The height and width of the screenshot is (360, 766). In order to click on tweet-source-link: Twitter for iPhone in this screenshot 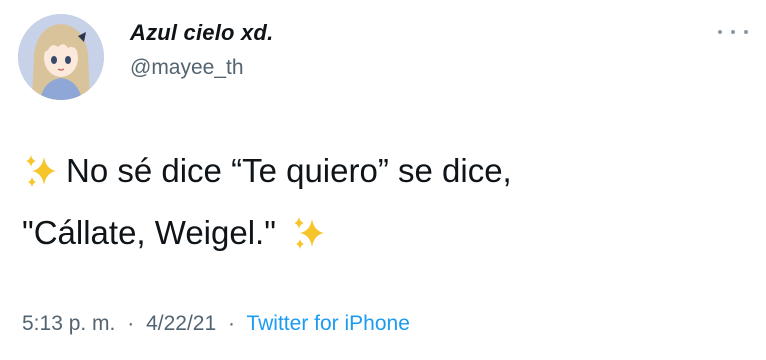, I will do `click(327, 323)`.